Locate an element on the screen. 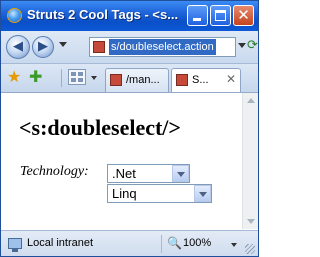  maximize-icon is located at coordinates (220, 15).